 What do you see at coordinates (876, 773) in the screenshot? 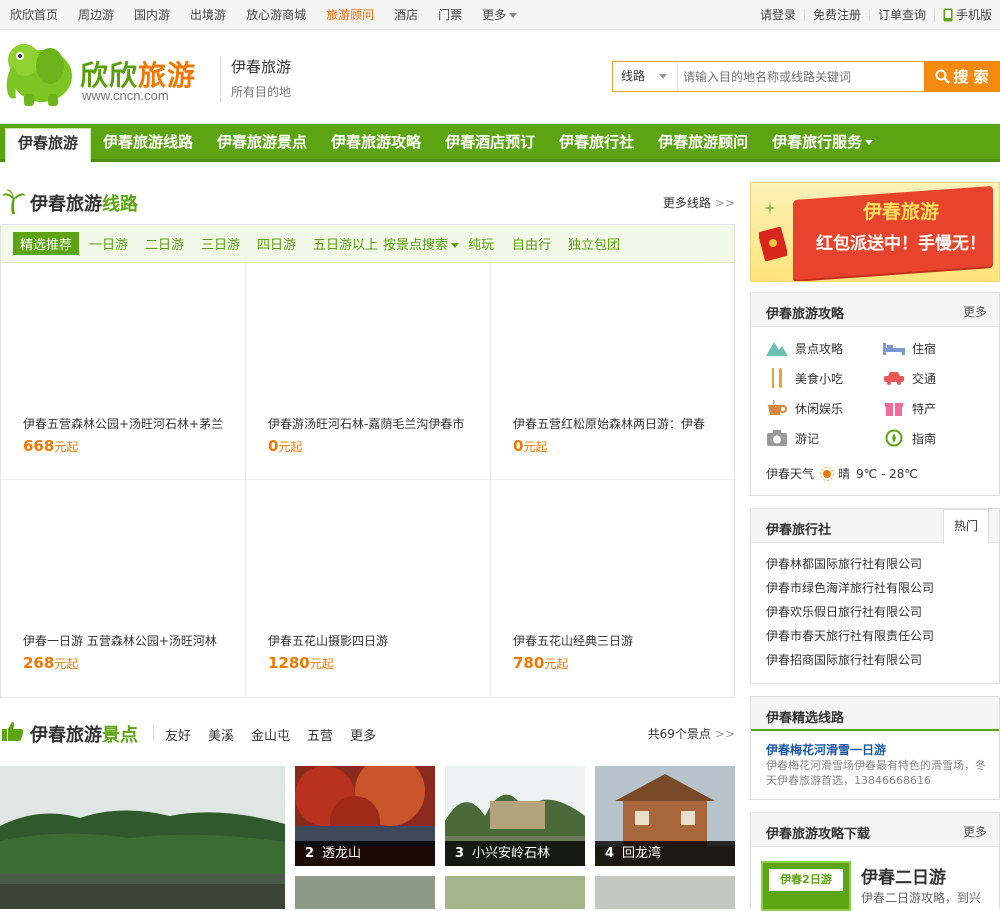
I see `picked-route-desc: 伊春梅花河滑雪场伊春最有特色的滑雪场，冬天伊春旅游首选，13846668616` at bounding box center [876, 773].